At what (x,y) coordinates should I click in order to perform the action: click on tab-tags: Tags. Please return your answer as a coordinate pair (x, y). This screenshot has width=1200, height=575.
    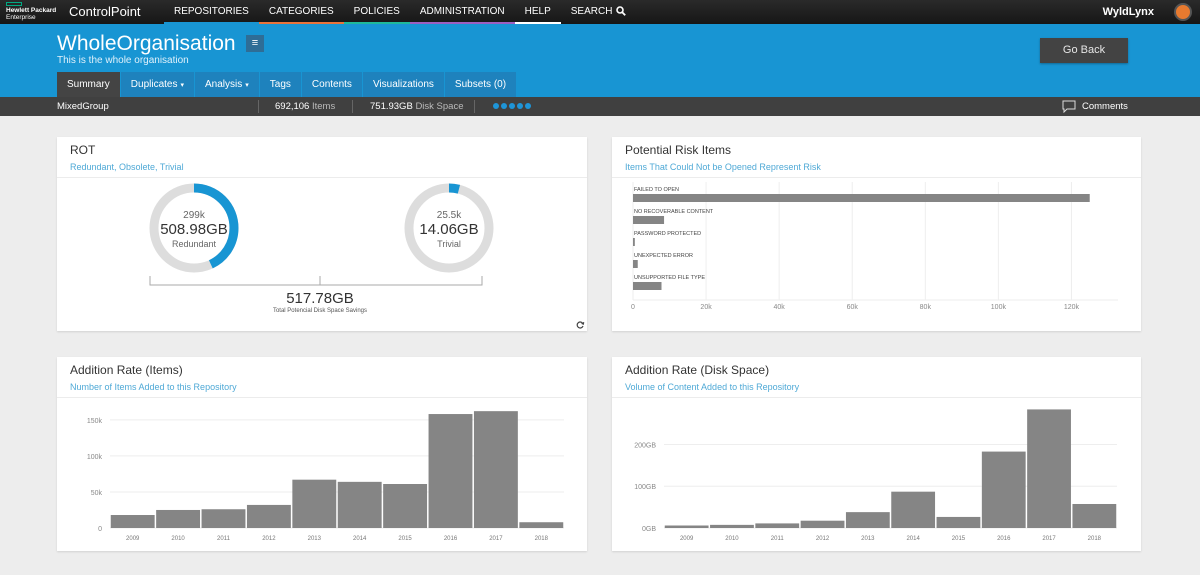
    Looking at the image, I should click on (280, 84).